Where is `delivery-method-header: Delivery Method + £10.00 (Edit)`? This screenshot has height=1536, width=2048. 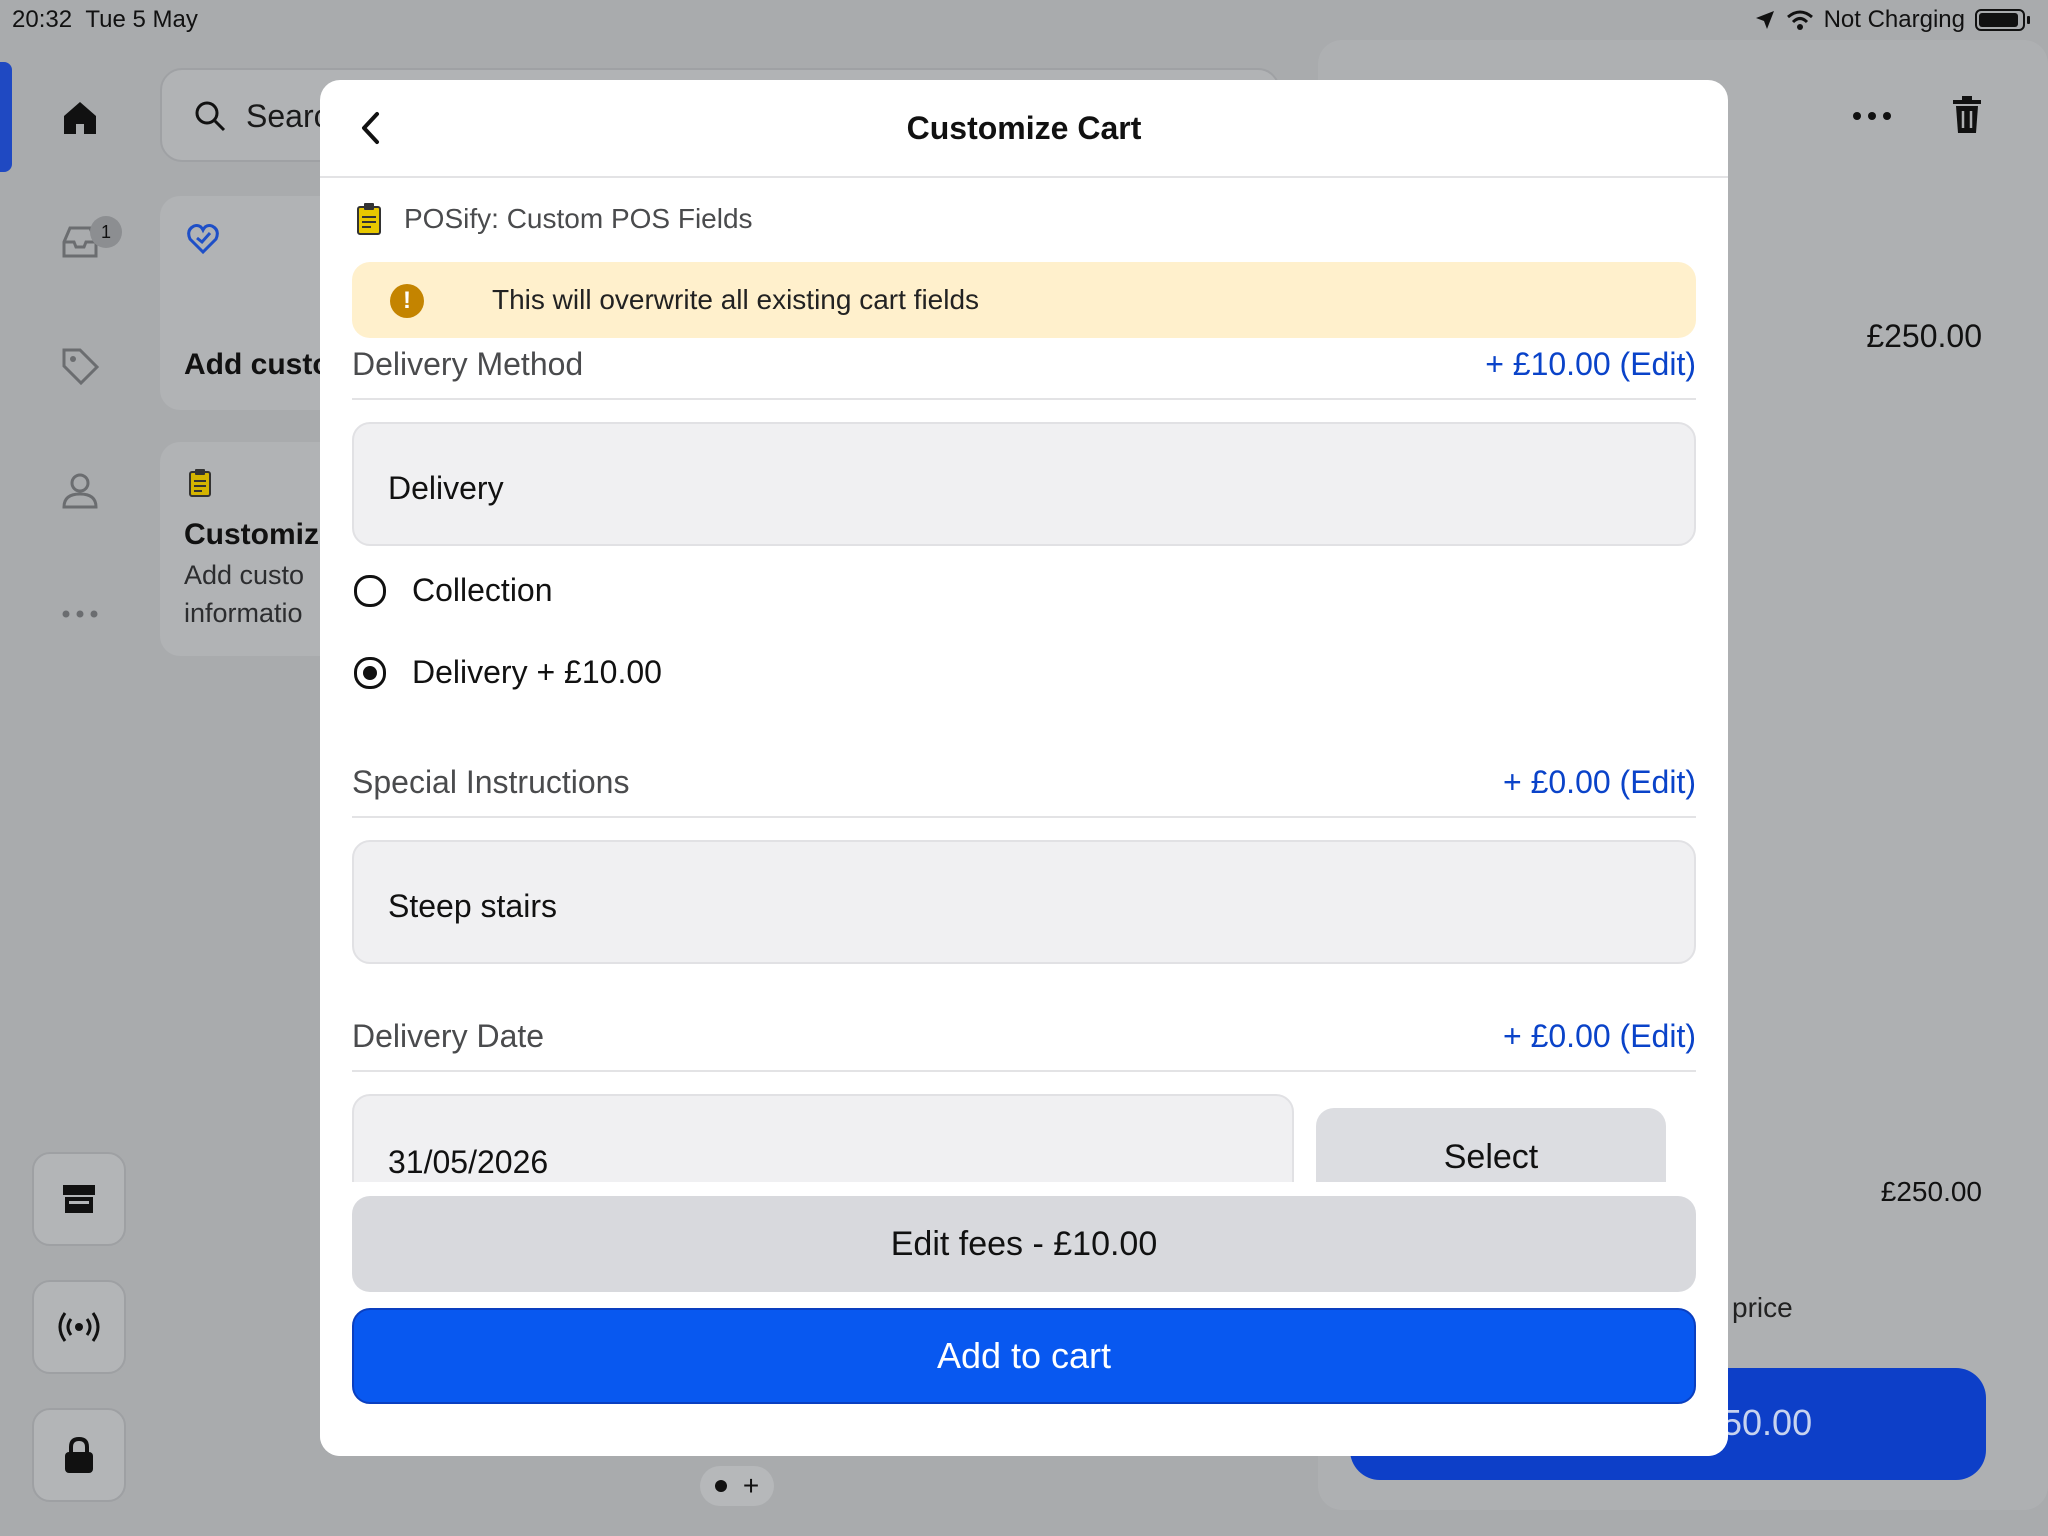
delivery-method-header: Delivery Method + £10.00 (Edit) is located at coordinates (1024, 373).